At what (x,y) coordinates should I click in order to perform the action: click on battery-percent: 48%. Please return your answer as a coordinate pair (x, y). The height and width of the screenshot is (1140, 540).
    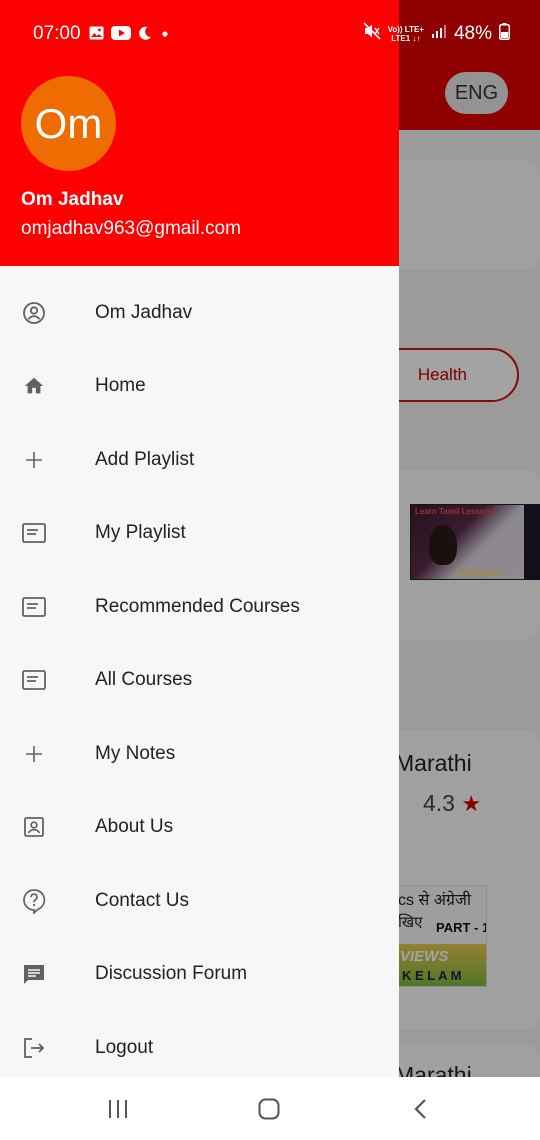
    Looking at the image, I should click on (472, 33).